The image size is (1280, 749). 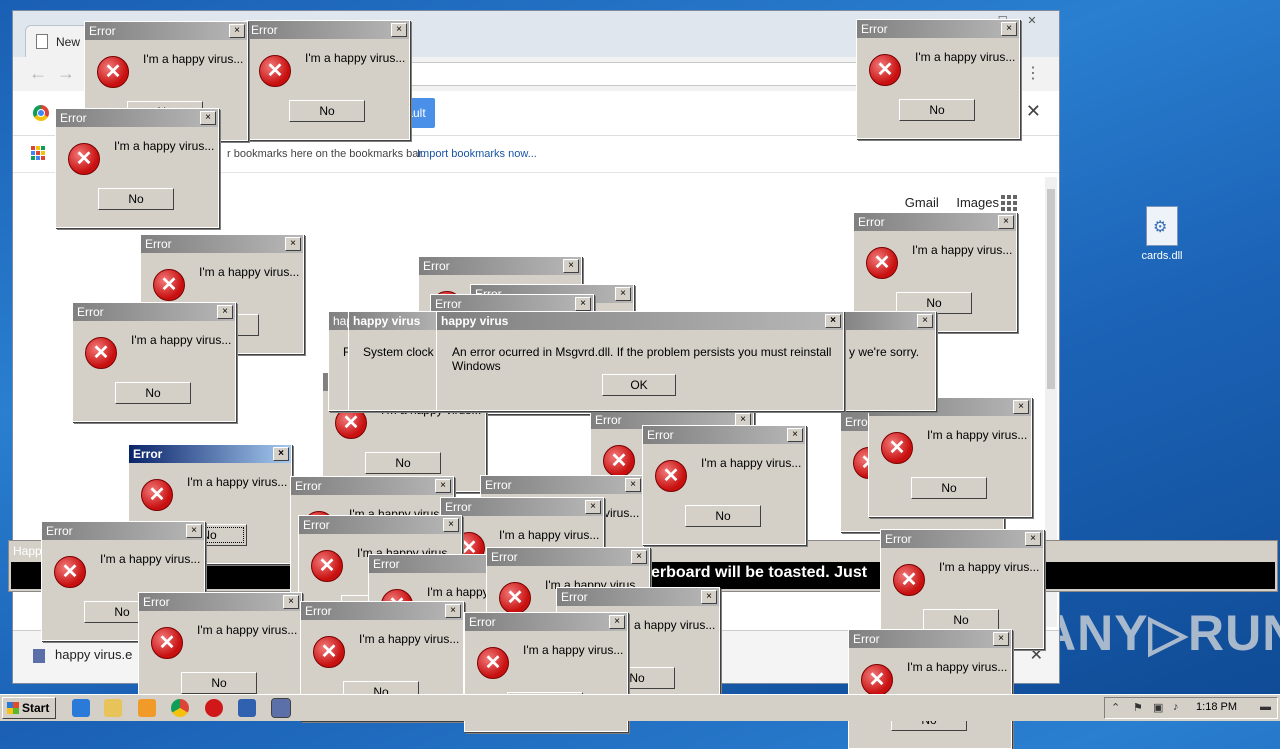 What do you see at coordinates (1162, 256) in the screenshot?
I see `desktop-icon-label: cards.dll` at bounding box center [1162, 256].